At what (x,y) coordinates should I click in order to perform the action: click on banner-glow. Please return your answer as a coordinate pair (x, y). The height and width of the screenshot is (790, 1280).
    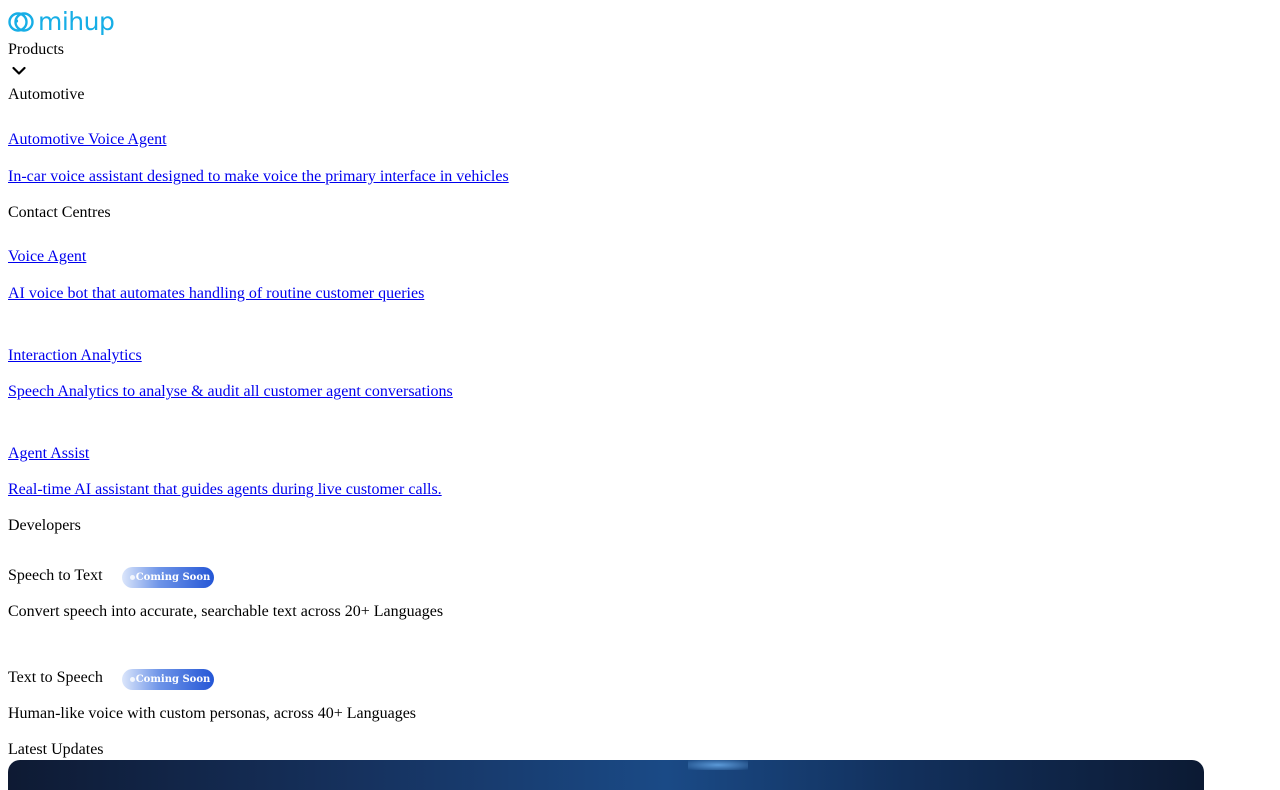
    Looking at the image, I should click on (718, 765).